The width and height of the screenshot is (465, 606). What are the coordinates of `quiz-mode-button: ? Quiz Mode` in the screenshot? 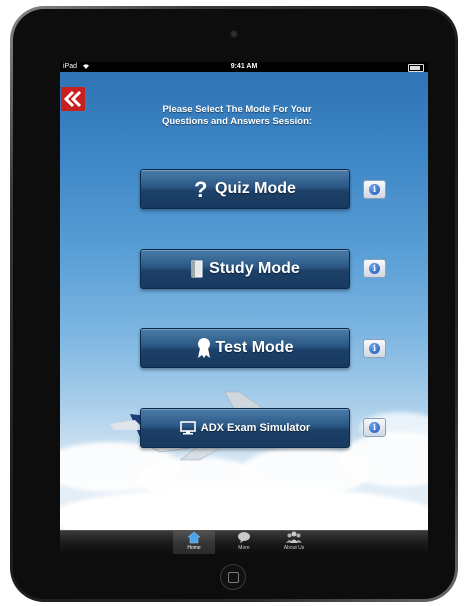 It's located at (245, 189).